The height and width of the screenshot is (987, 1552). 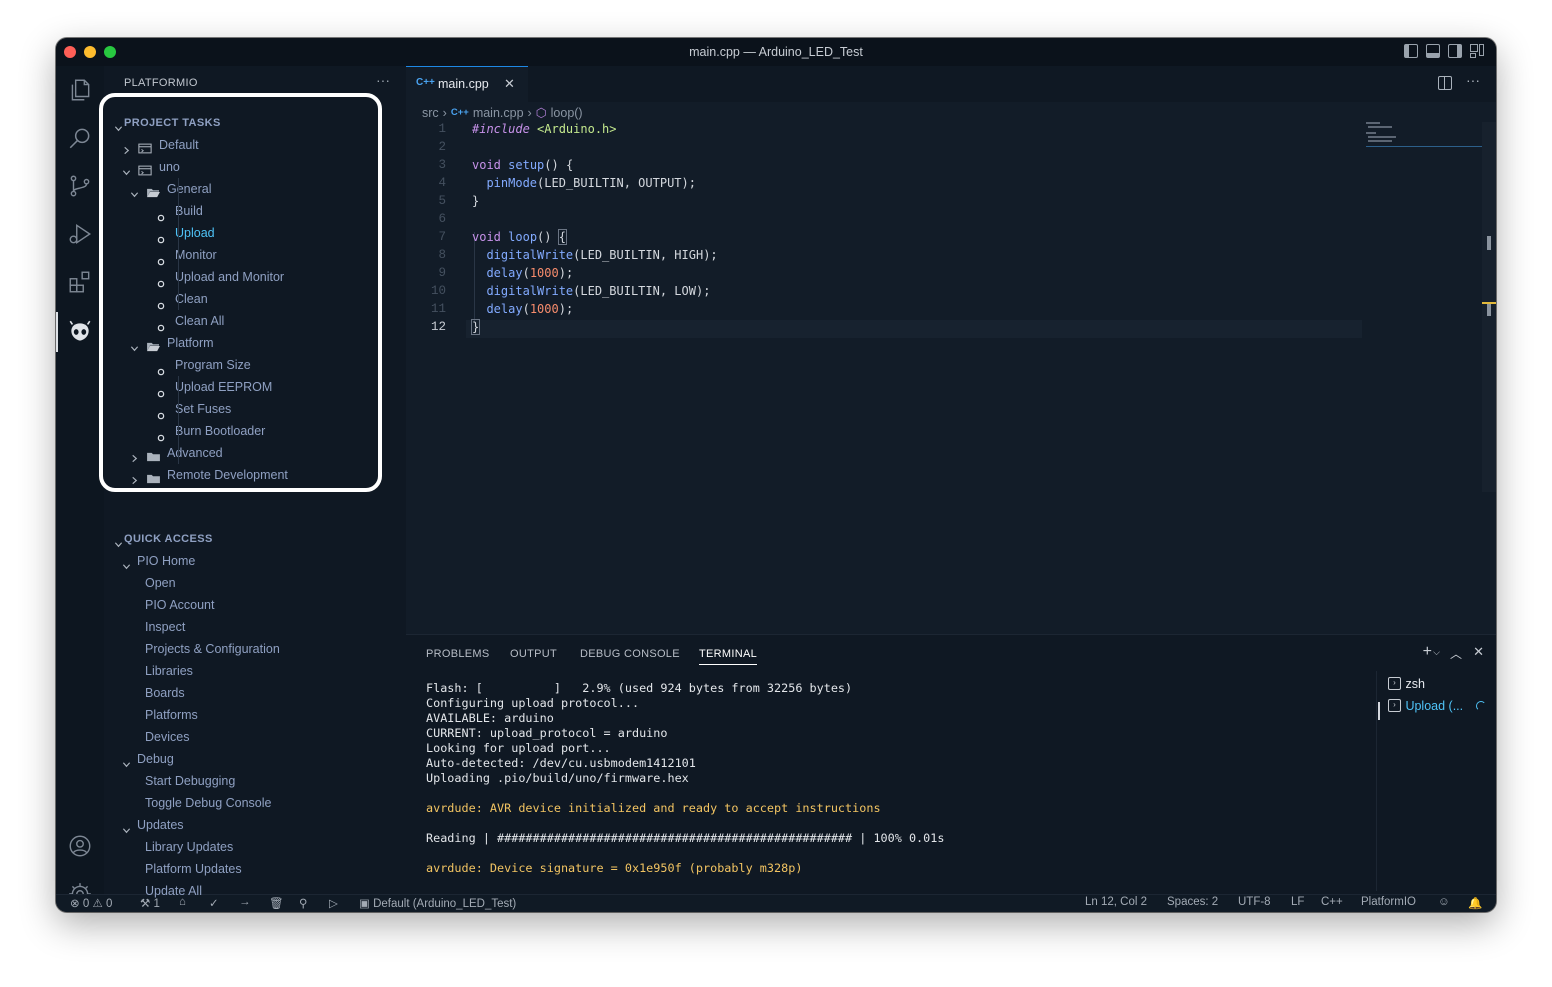 What do you see at coordinates (1406, 684) in the screenshot?
I see `terminal-item-zsh: › zsh` at bounding box center [1406, 684].